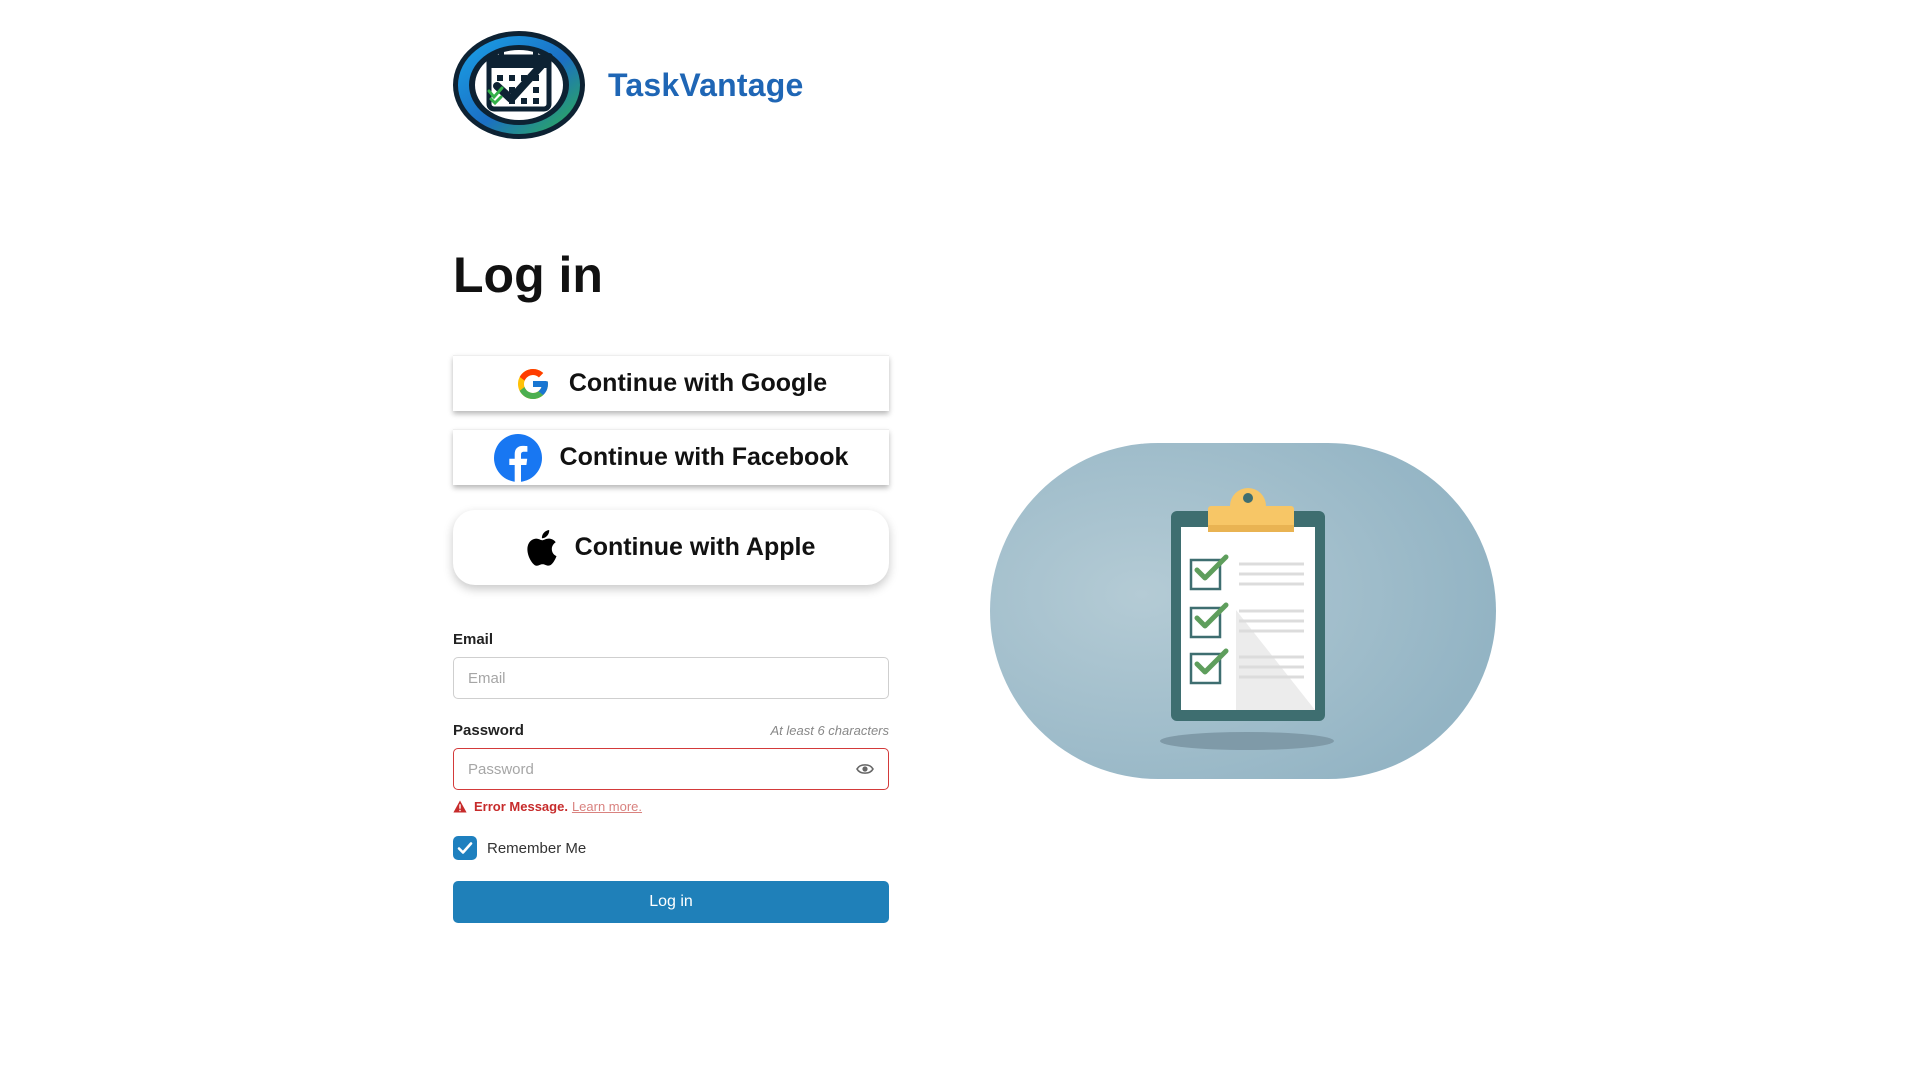 The image size is (1920, 1080). What do you see at coordinates (695, 547) in the screenshot?
I see `apple-button-label: Continue with Apple` at bounding box center [695, 547].